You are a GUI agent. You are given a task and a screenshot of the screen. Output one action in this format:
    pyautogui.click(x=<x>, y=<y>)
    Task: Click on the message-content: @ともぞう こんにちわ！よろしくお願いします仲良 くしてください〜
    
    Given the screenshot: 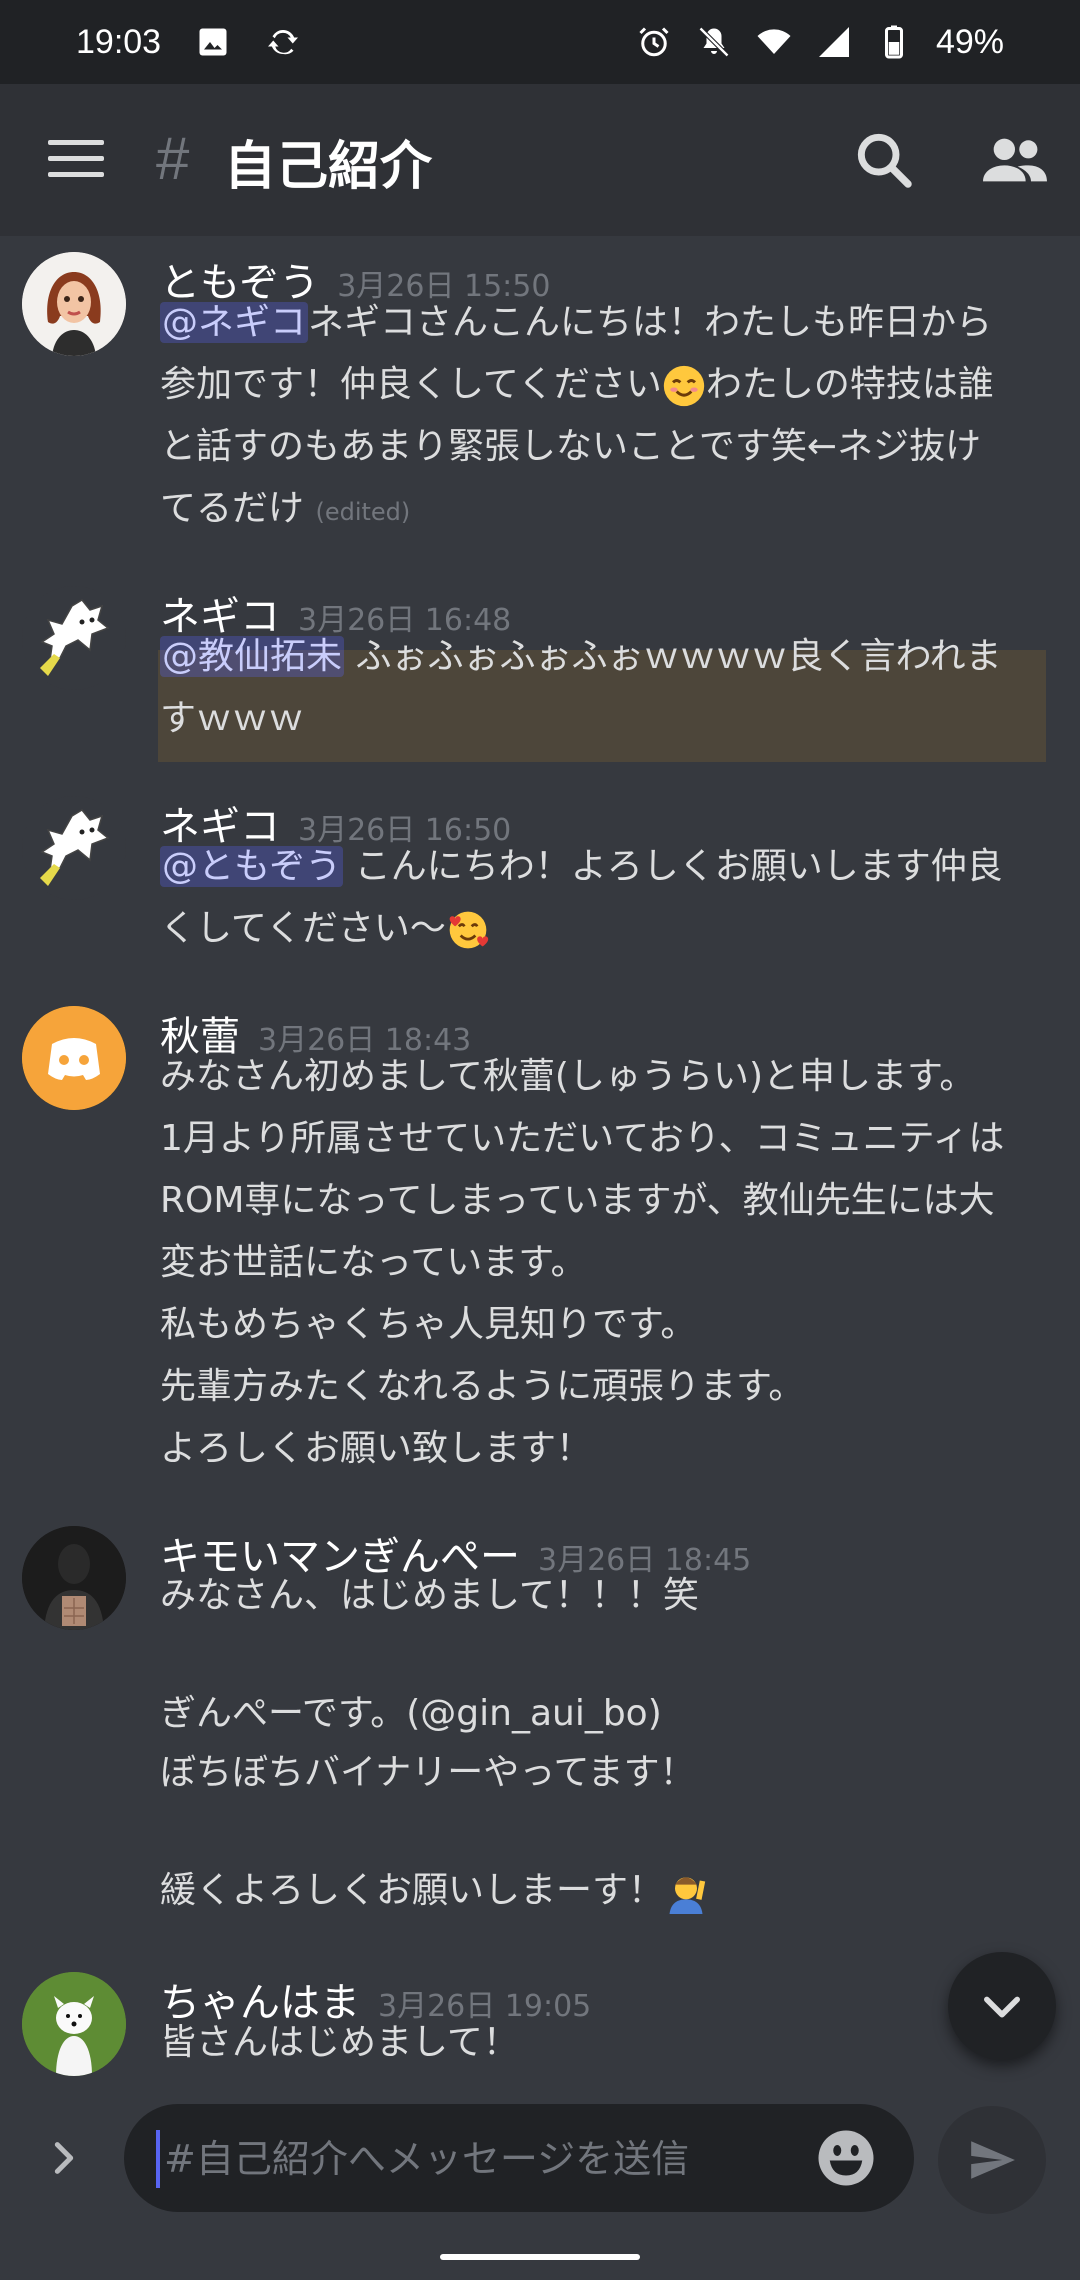 What is the action you would take?
    pyautogui.click(x=600, y=898)
    